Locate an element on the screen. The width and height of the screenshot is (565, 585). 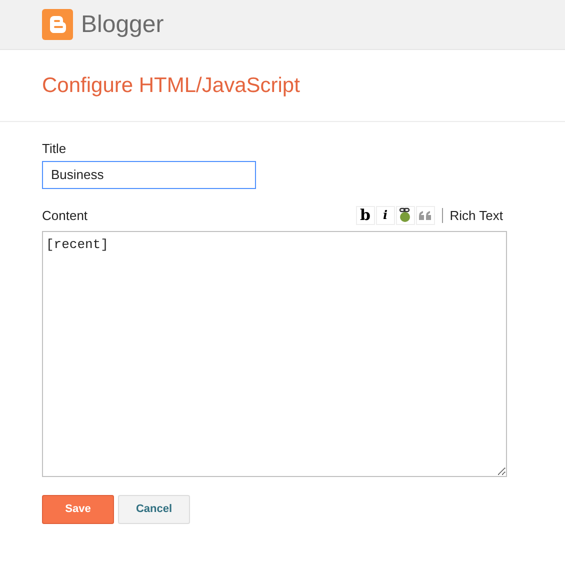
bold-button: b is located at coordinates (365, 215).